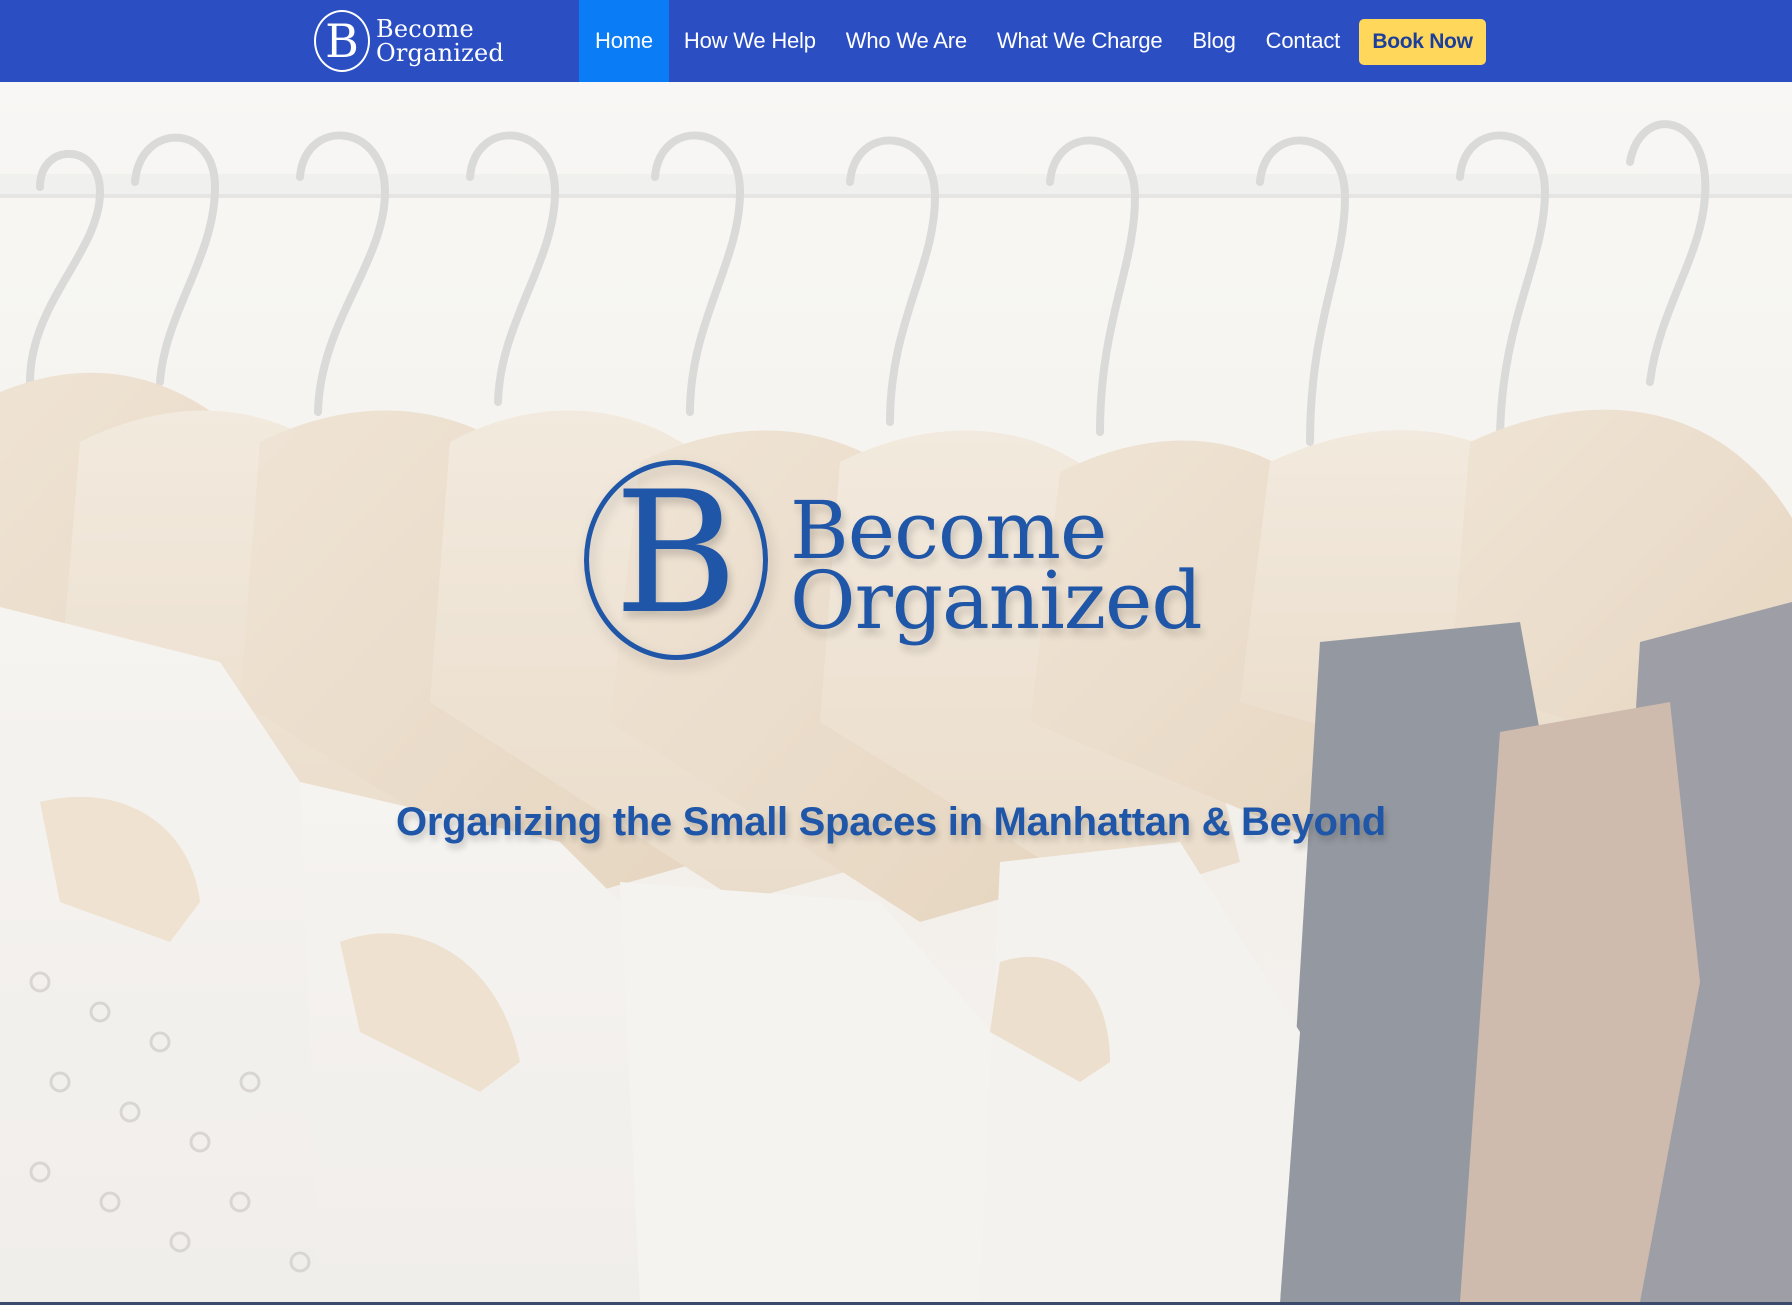  Describe the element at coordinates (425, 29) in the screenshot. I see `logo-line-1: Become` at that location.